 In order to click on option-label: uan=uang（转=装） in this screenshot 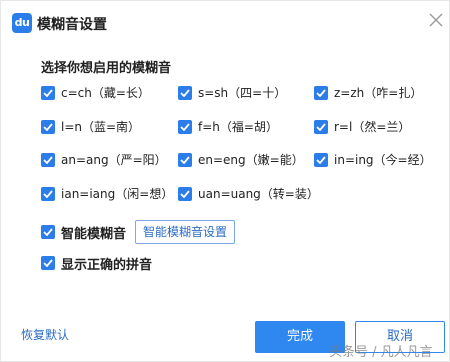, I will do `click(258, 194)`.